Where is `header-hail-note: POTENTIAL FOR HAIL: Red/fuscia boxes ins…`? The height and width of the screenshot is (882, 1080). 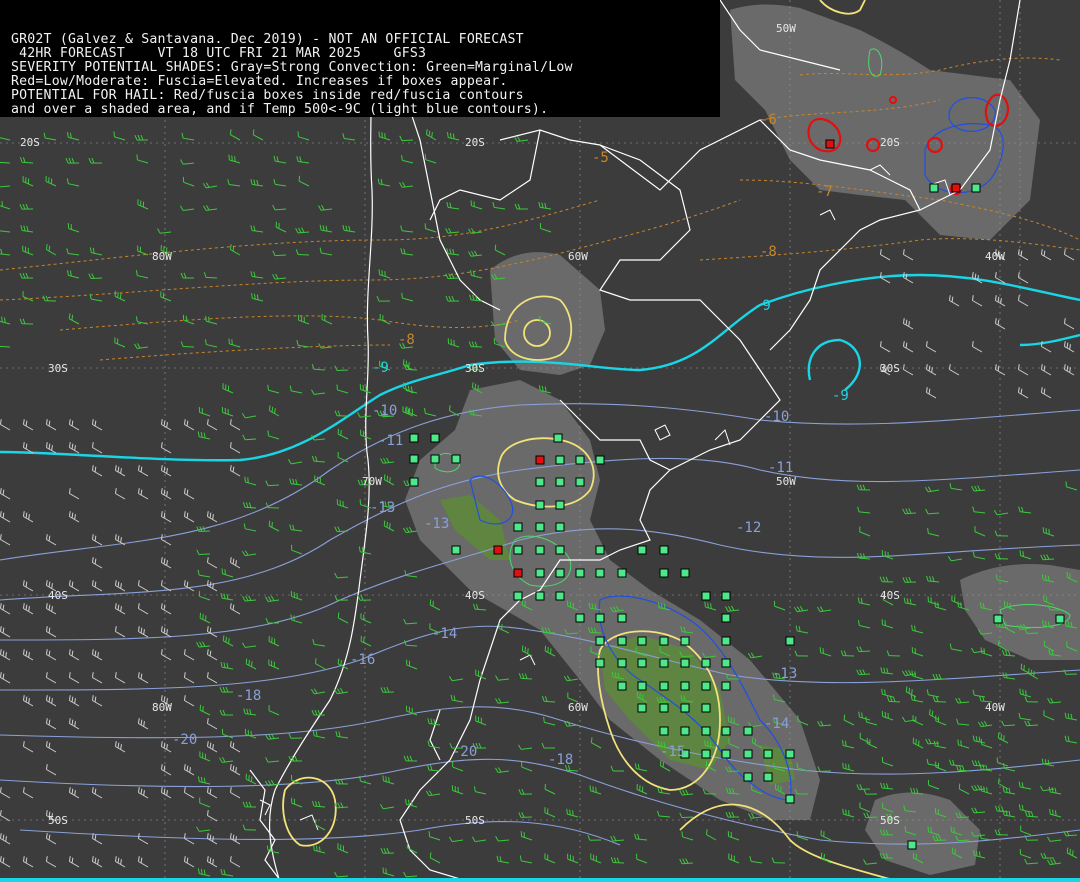
header-hail-note: POTENTIAL FOR HAIL: Red/fuscia boxes ins… is located at coordinates (267, 95).